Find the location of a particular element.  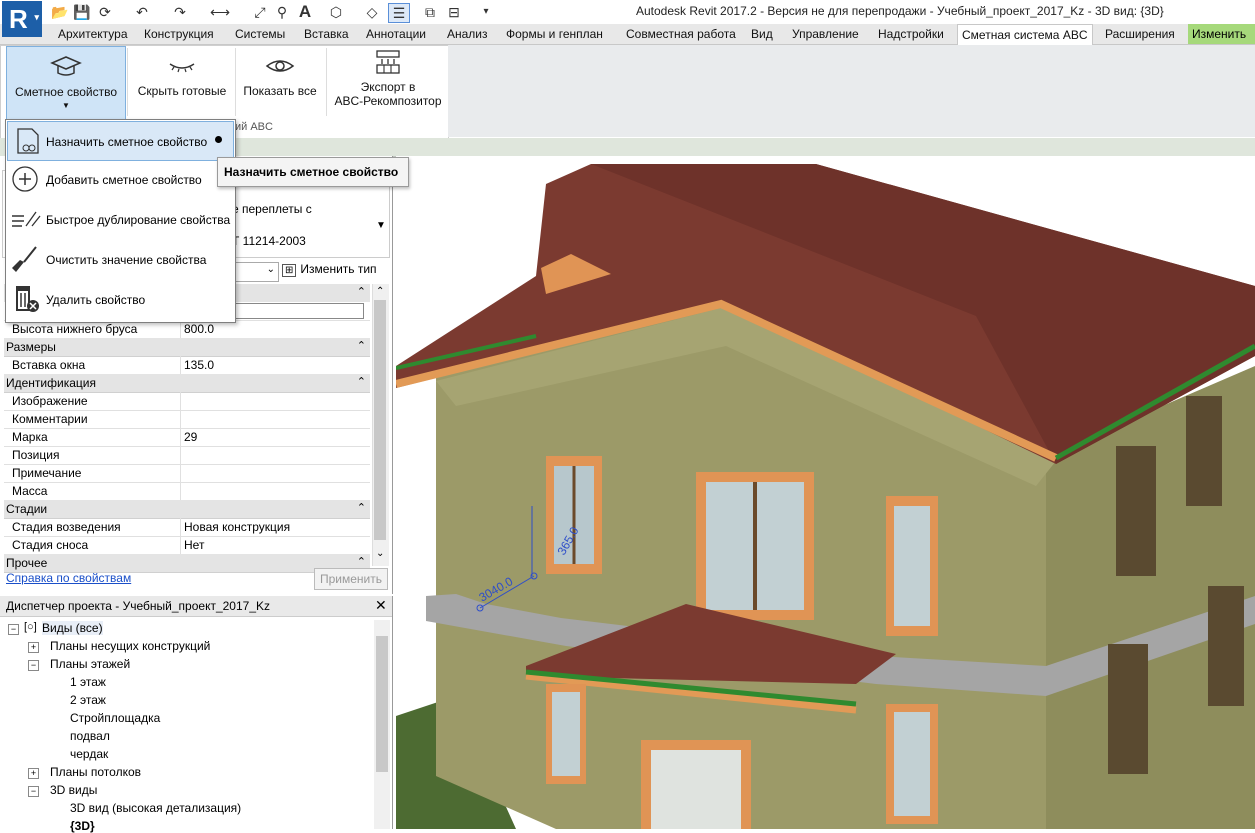

property-row: Вставка окна 135.0 is located at coordinates (187, 365).